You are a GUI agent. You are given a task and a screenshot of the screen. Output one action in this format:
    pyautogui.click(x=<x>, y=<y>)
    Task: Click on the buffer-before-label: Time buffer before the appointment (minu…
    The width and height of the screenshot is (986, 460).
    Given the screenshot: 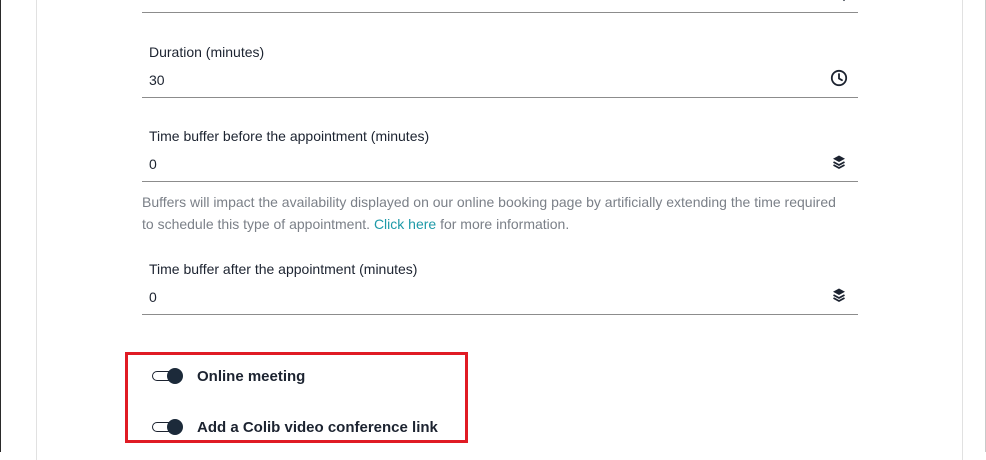 What is the action you would take?
    pyautogui.click(x=289, y=136)
    